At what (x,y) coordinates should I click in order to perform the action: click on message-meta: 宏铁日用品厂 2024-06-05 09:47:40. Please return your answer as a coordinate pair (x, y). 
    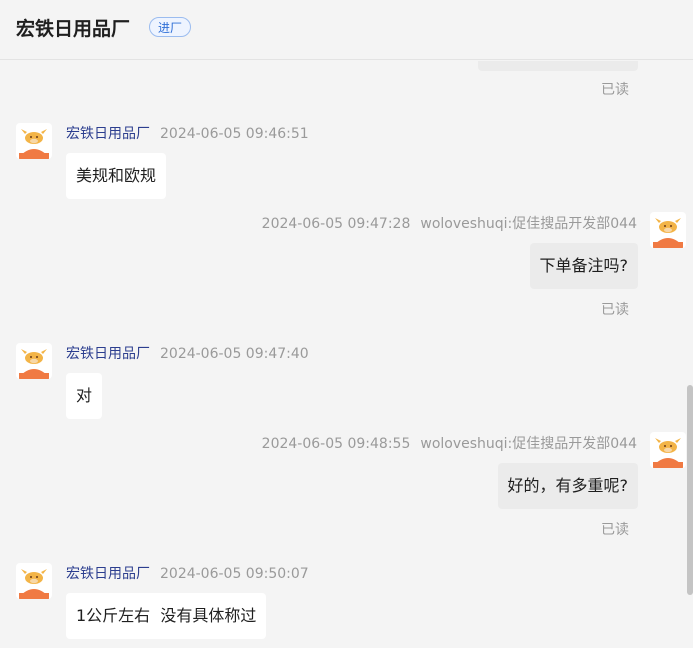
    Looking at the image, I should click on (187, 353).